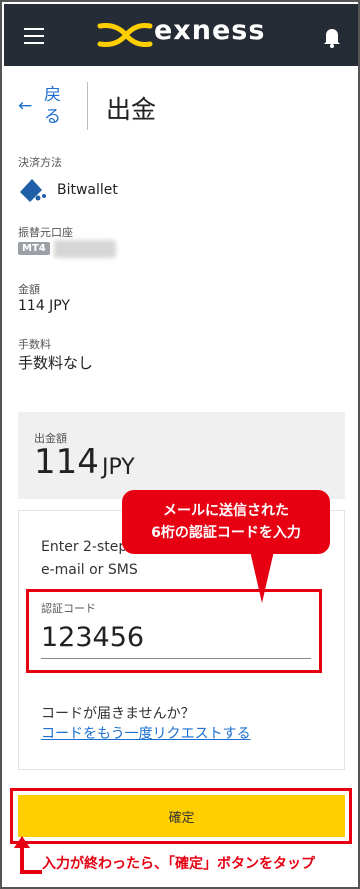  I want to click on payment-method-label: 決済方法, so click(40, 162).